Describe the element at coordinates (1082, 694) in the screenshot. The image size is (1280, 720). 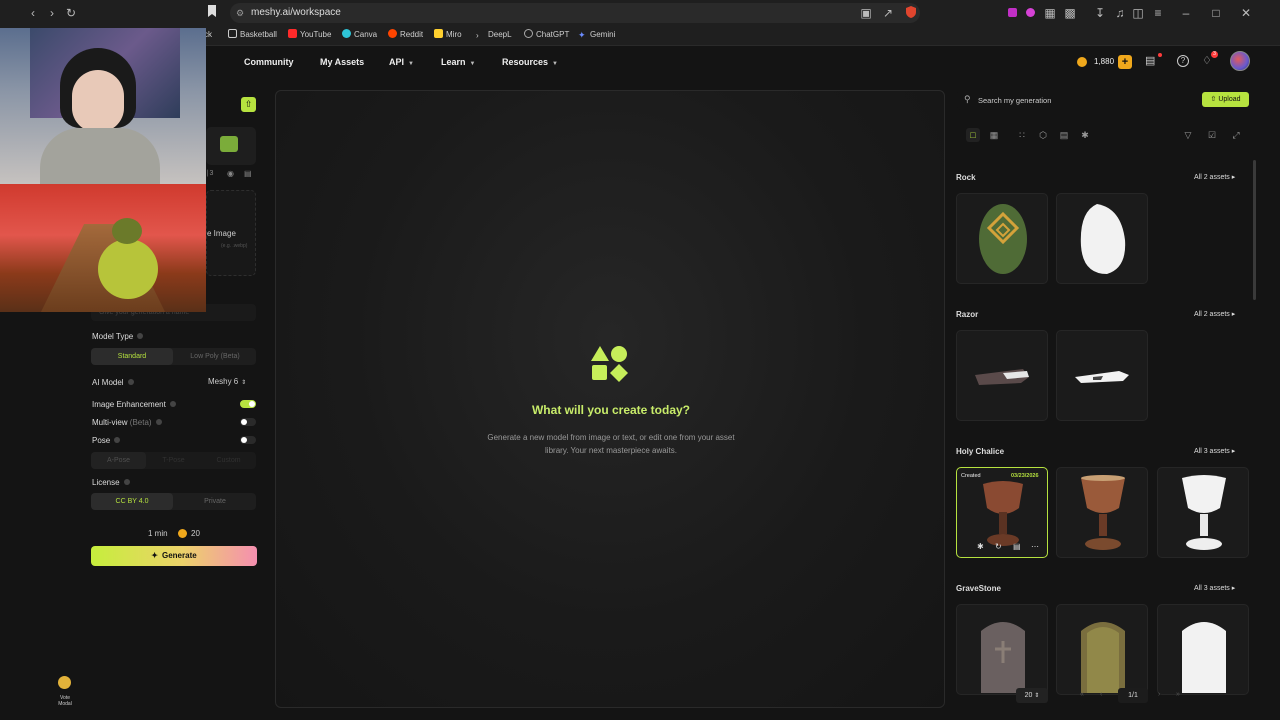
I see `first-page-icon: «` at that location.